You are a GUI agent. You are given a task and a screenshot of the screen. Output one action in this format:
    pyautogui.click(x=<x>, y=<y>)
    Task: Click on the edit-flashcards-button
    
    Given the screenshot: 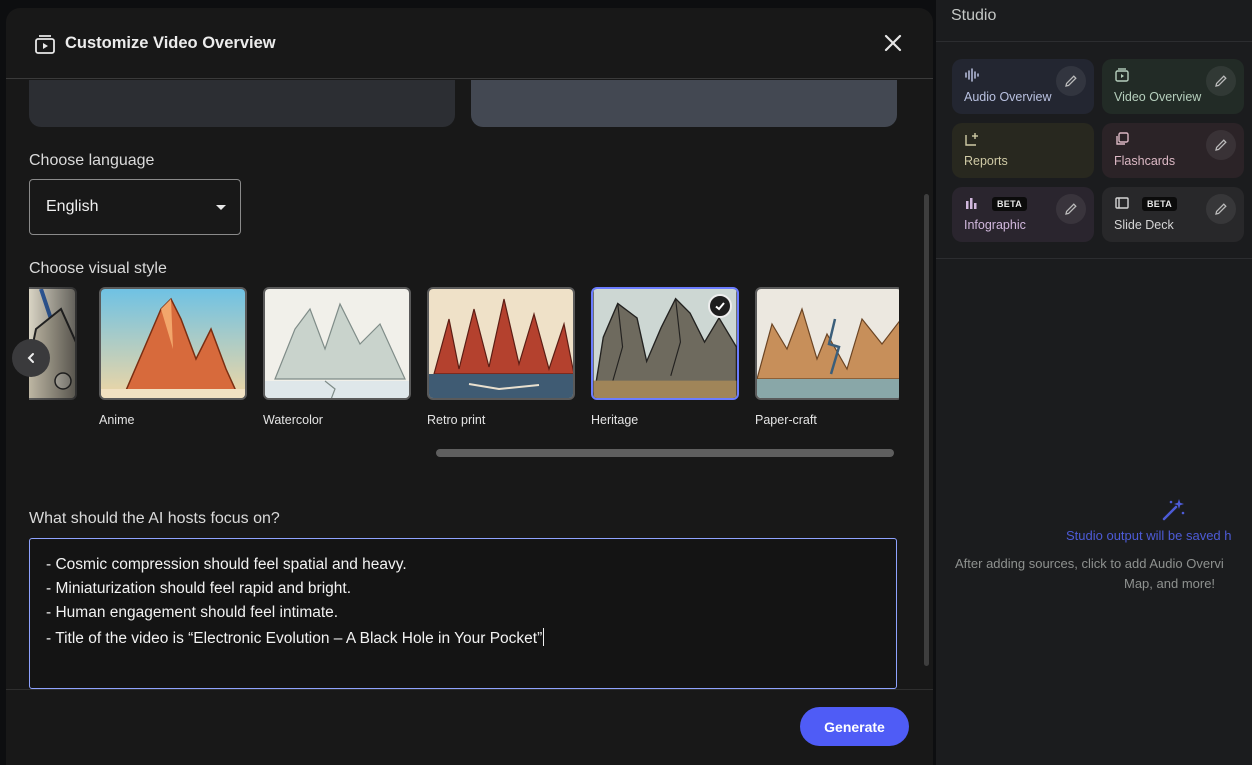 What is the action you would take?
    pyautogui.click(x=1221, y=145)
    